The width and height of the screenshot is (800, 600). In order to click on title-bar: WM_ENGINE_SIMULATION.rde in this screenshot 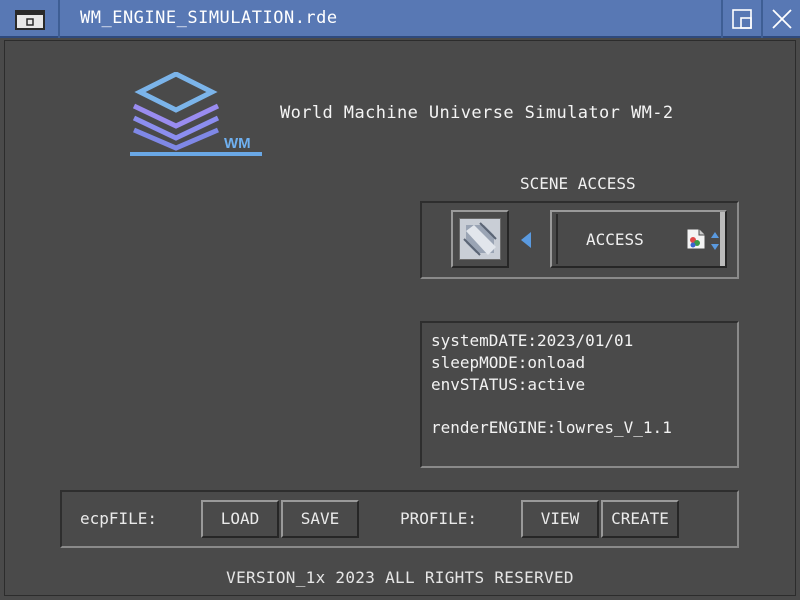, I will do `click(400, 19)`.